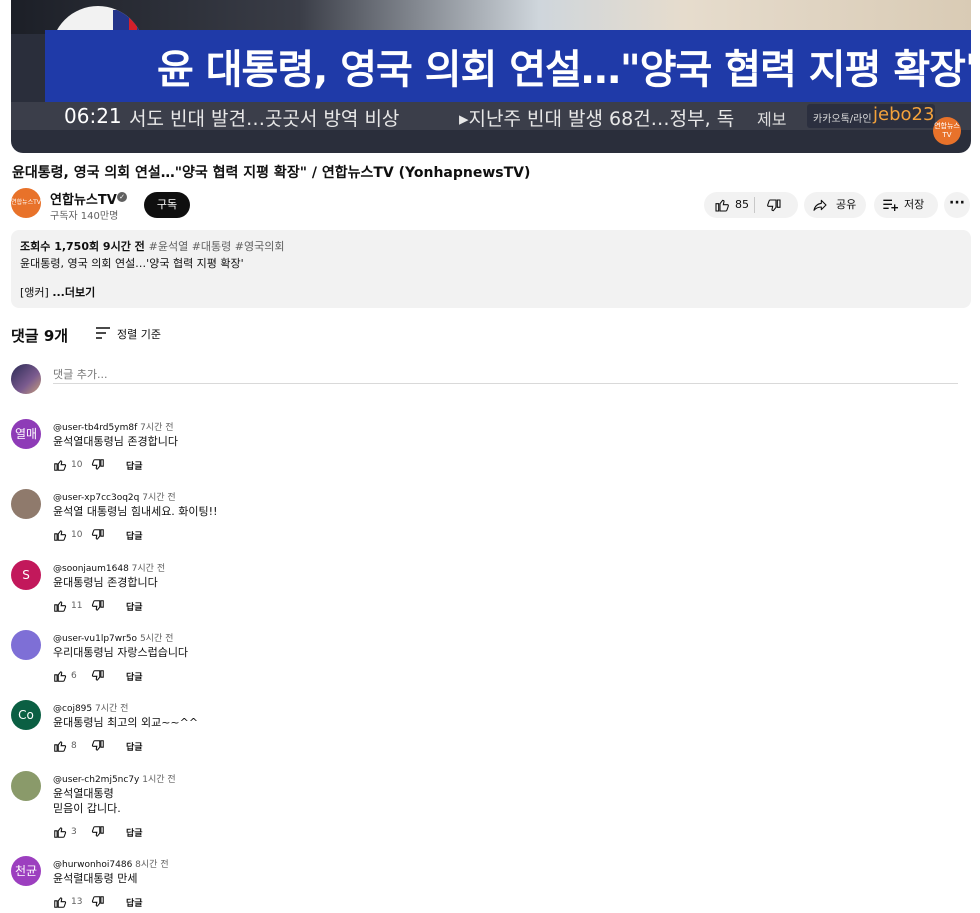 The height and width of the screenshot is (913, 980). What do you see at coordinates (77, 902) in the screenshot?
I see `comment-like-count: 13` at bounding box center [77, 902].